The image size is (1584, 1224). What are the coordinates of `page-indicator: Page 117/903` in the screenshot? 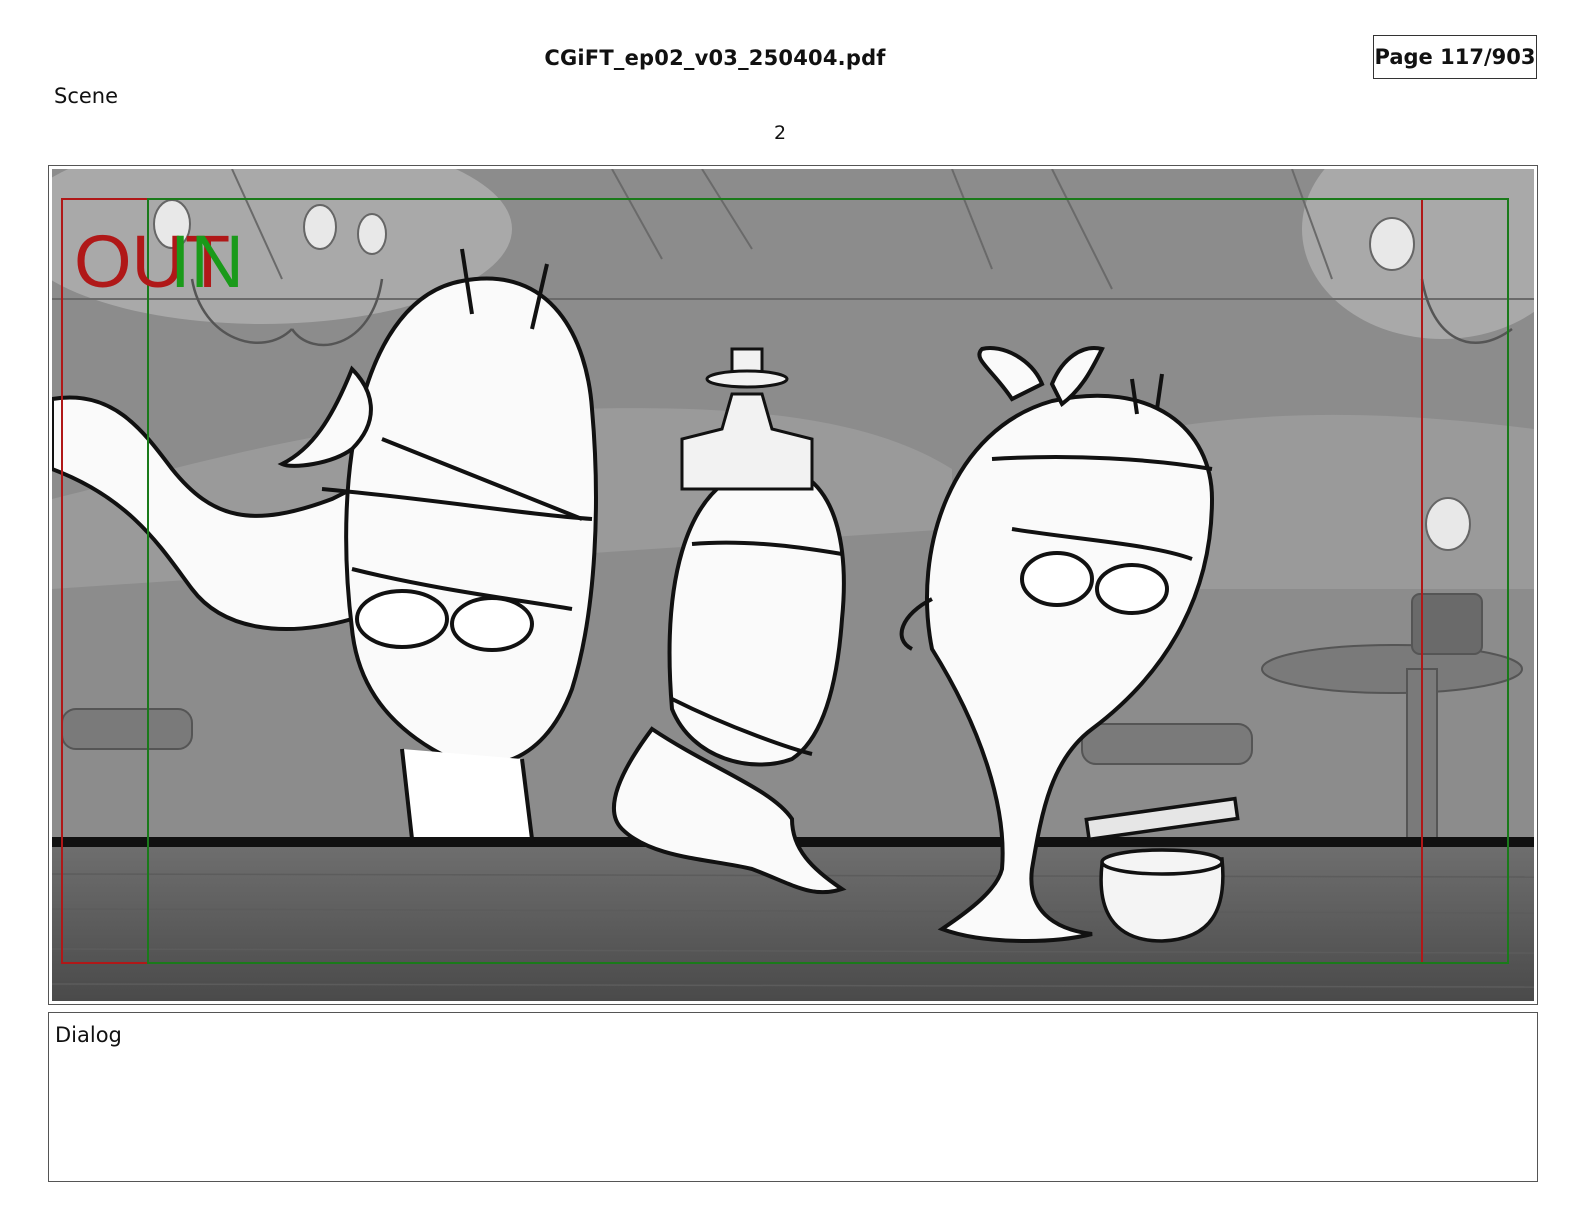 It's located at (1455, 57).